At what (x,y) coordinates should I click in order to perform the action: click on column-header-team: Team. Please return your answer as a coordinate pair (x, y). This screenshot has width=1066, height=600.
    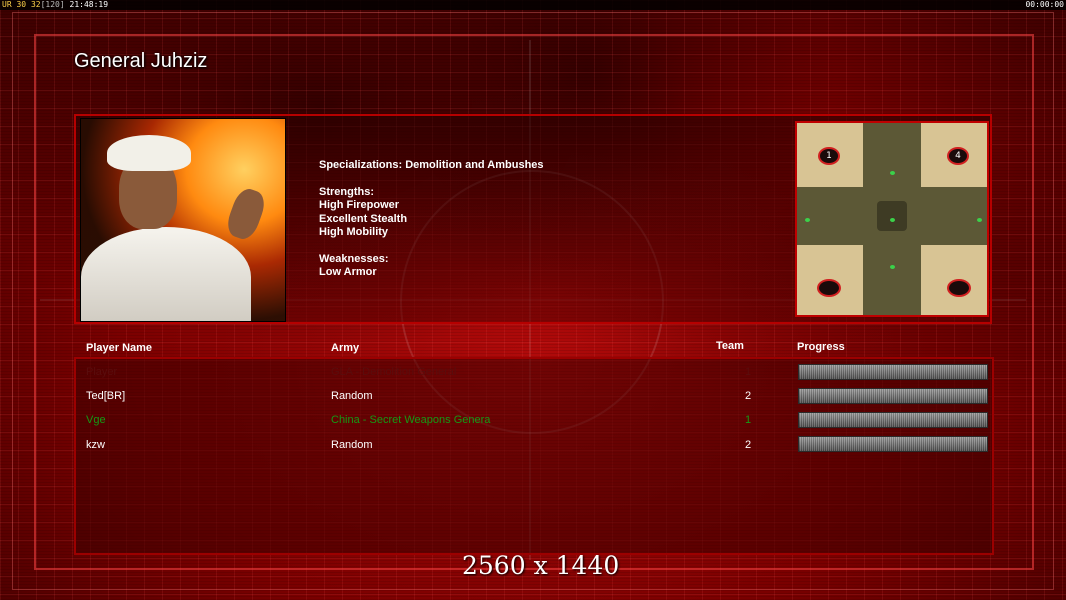
    Looking at the image, I should click on (730, 346).